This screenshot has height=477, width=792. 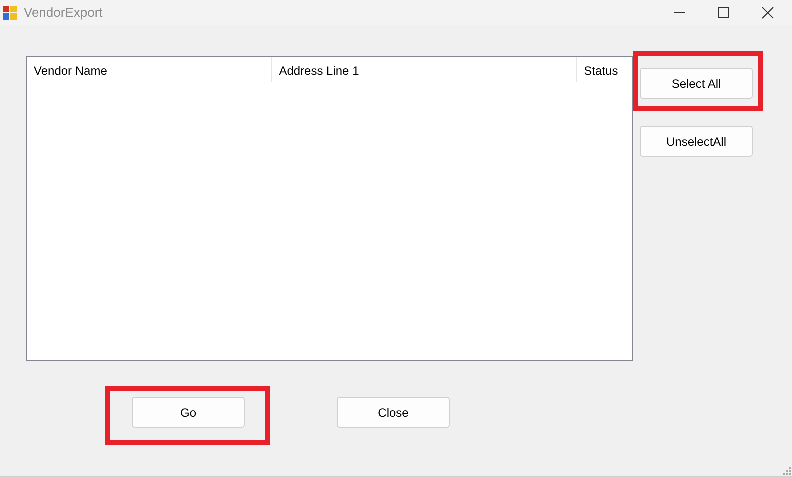 What do you see at coordinates (723, 12) in the screenshot?
I see `maximize-icon` at bounding box center [723, 12].